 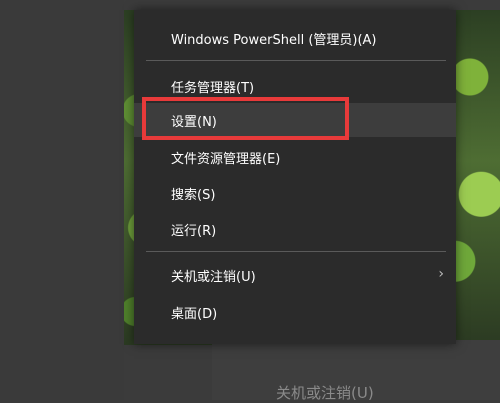 I want to click on menu-item-label: 运行(R), so click(x=194, y=231).